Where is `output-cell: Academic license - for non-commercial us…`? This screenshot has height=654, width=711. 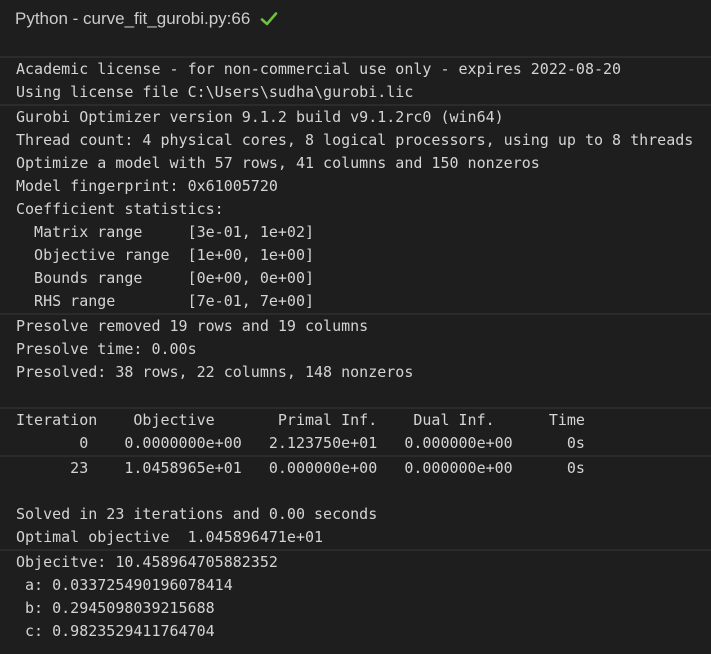 output-cell: Academic license - for non-commercial us… is located at coordinates (355, 80).